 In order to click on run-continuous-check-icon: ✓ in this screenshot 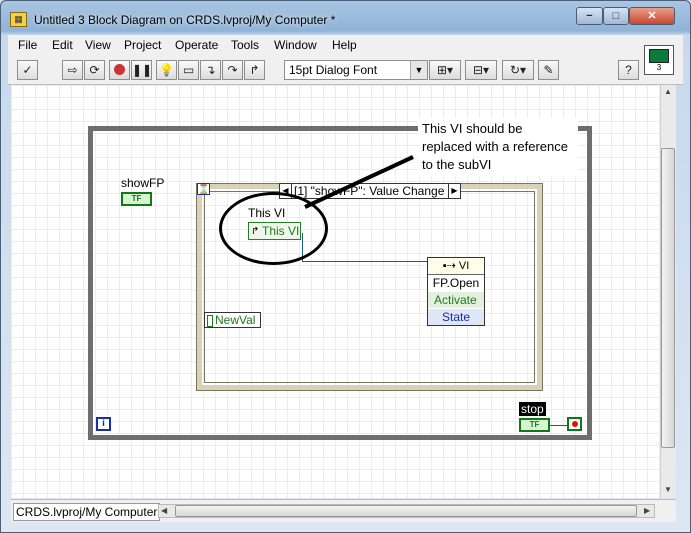, I will do `click(27, 70)`.